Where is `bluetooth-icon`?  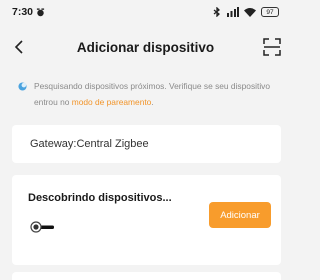
bluetooth-icon is located at coordinates (216, 12).